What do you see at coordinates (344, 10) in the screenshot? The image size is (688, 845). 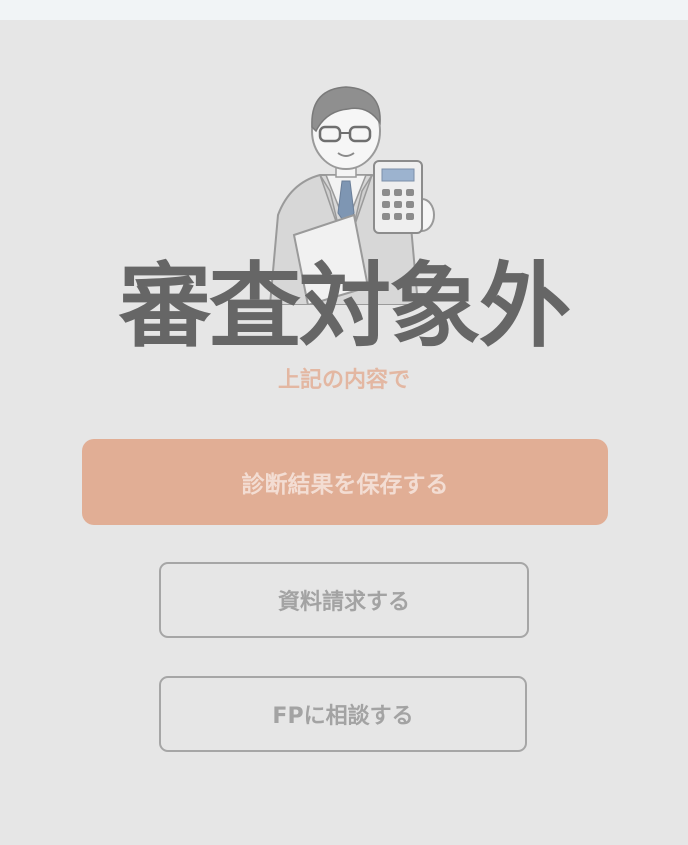 I see `top-strip` at bounding box center [344, 10].